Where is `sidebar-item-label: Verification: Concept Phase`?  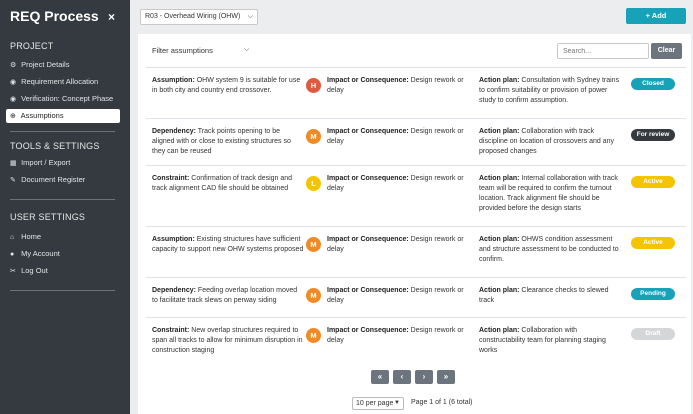 sidebar-item-label: Verification: Concept Phase is located at coordinates (67, 98).